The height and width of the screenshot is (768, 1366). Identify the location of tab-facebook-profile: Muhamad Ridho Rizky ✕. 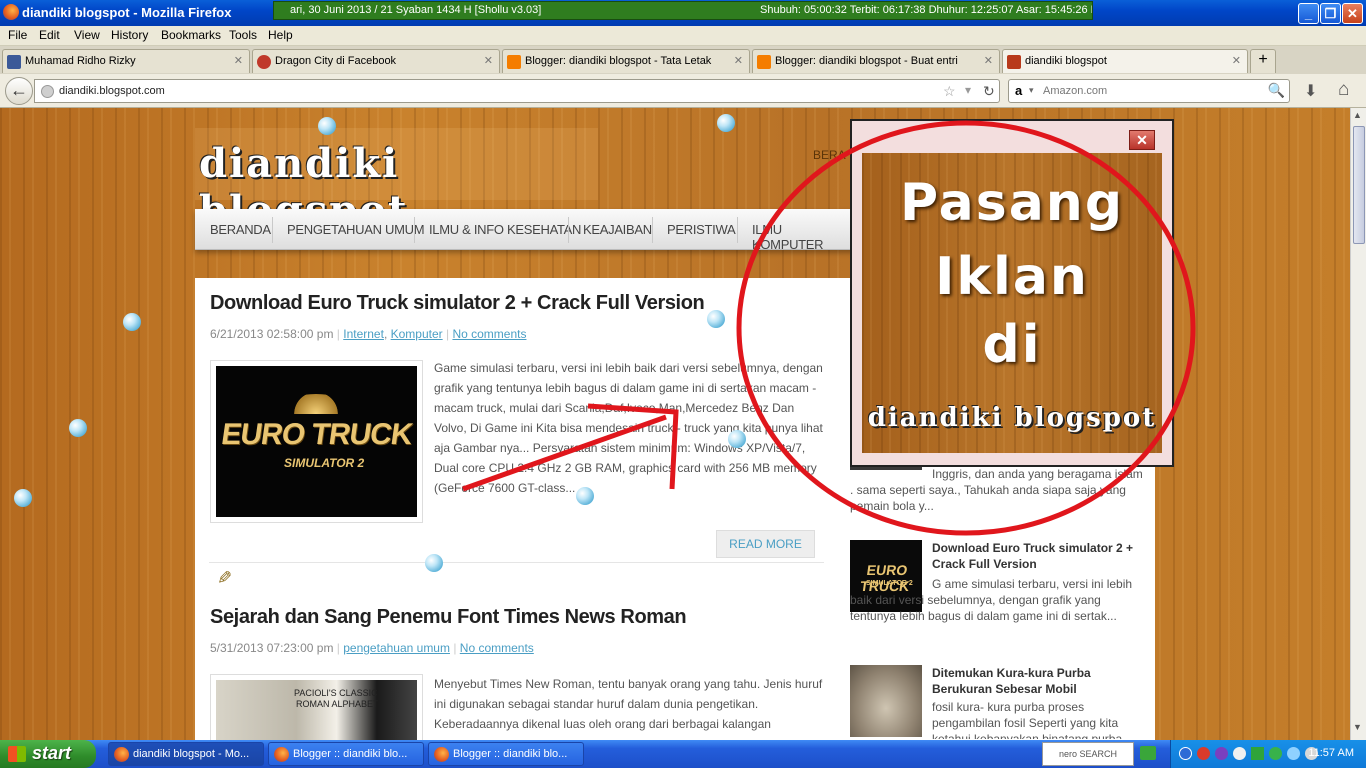
(126, 61).